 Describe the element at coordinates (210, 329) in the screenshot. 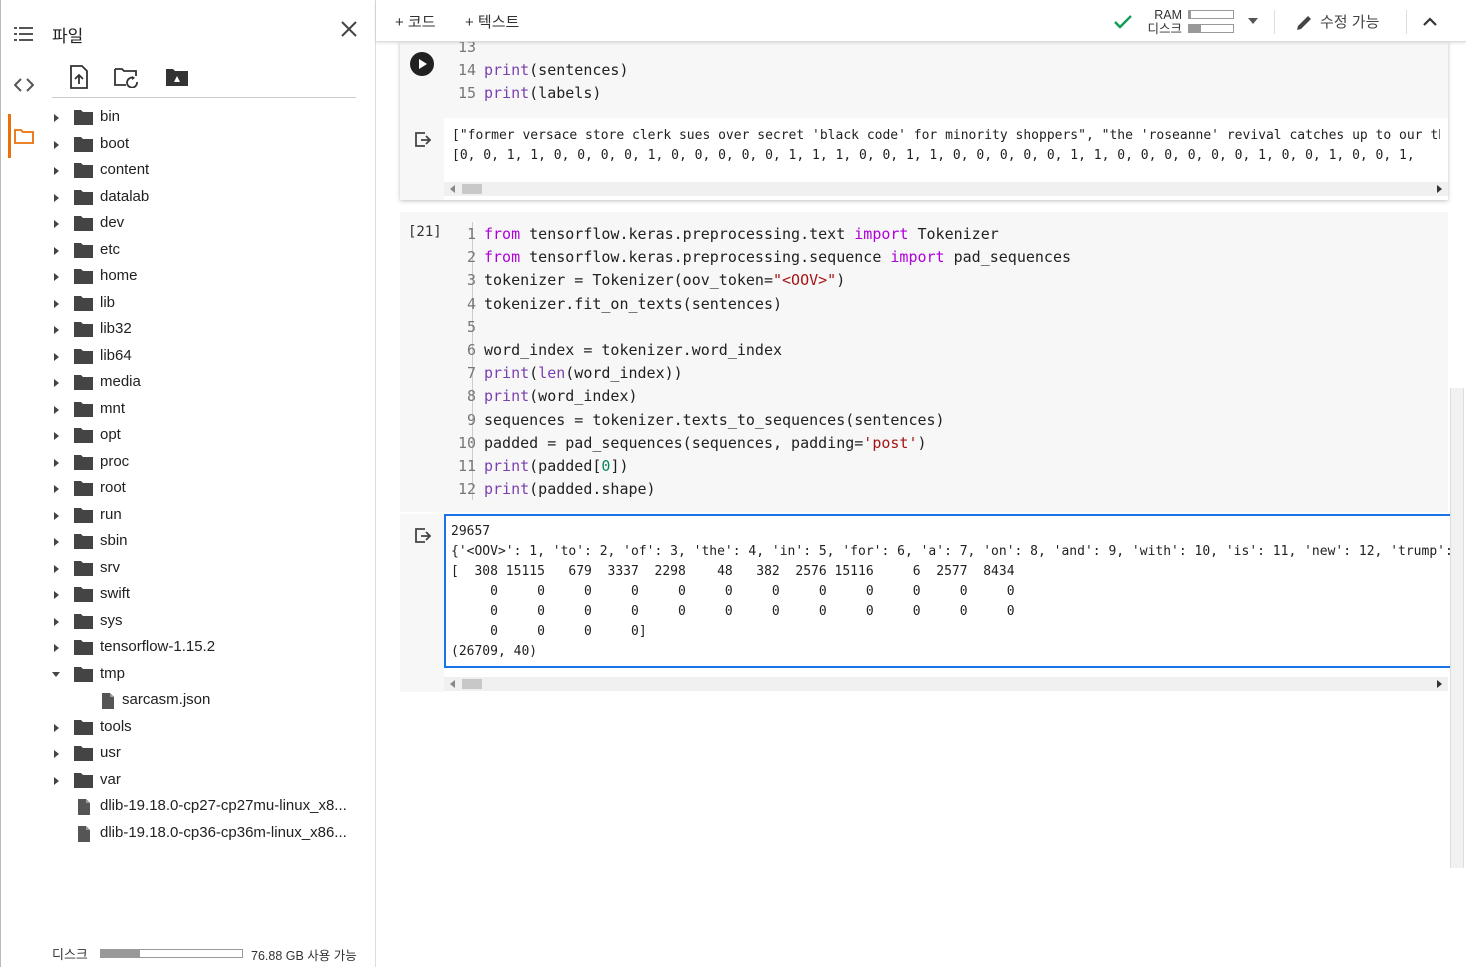

I see `folder-item: lib32` at that location.